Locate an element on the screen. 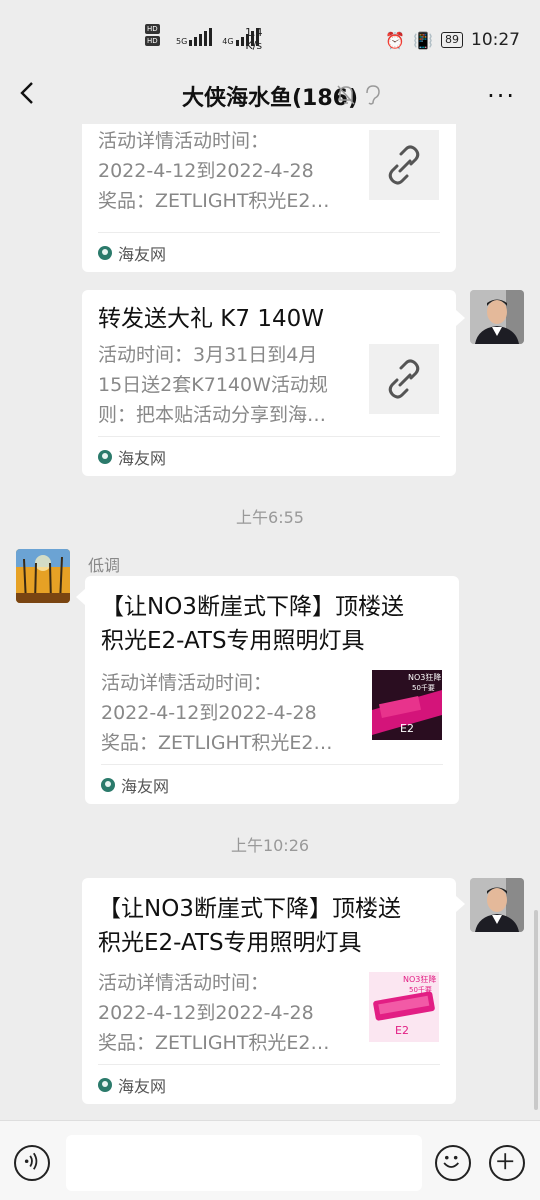 This screenshot has width=540, height=1200. battery-indicator: 89 is located at coordinates (452, 40).